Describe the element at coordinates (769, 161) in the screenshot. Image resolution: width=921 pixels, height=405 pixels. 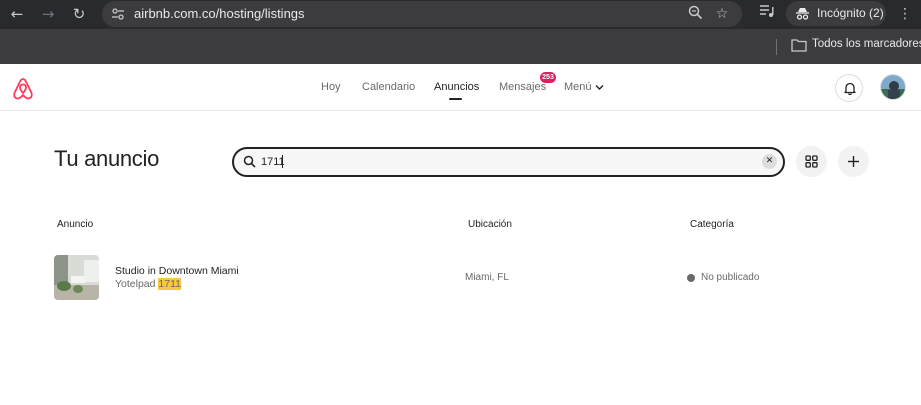
I see `clear-search-icon: ✕` at that location.